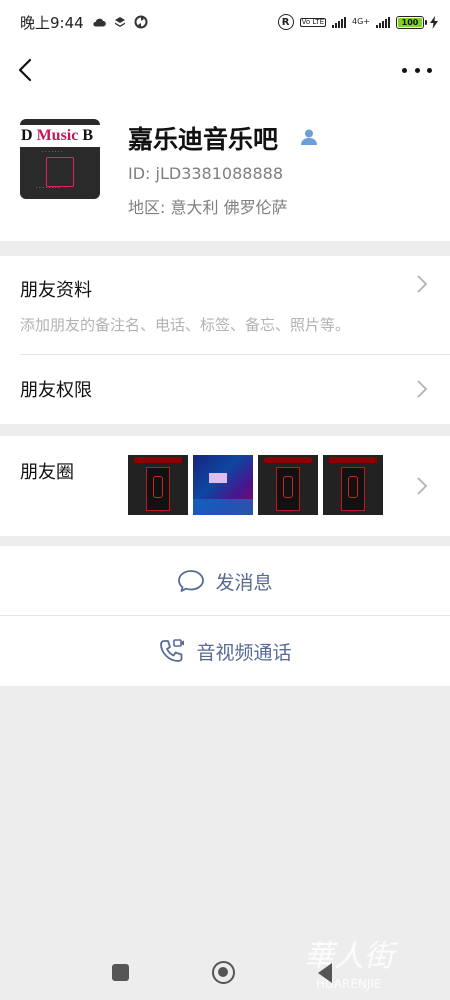 The width and height of the screenshot is (450, 1000). I want to click on friend-info-description: 添加朋友的备注名、电话、标签、备忘、照片等。, so click(185, 325).